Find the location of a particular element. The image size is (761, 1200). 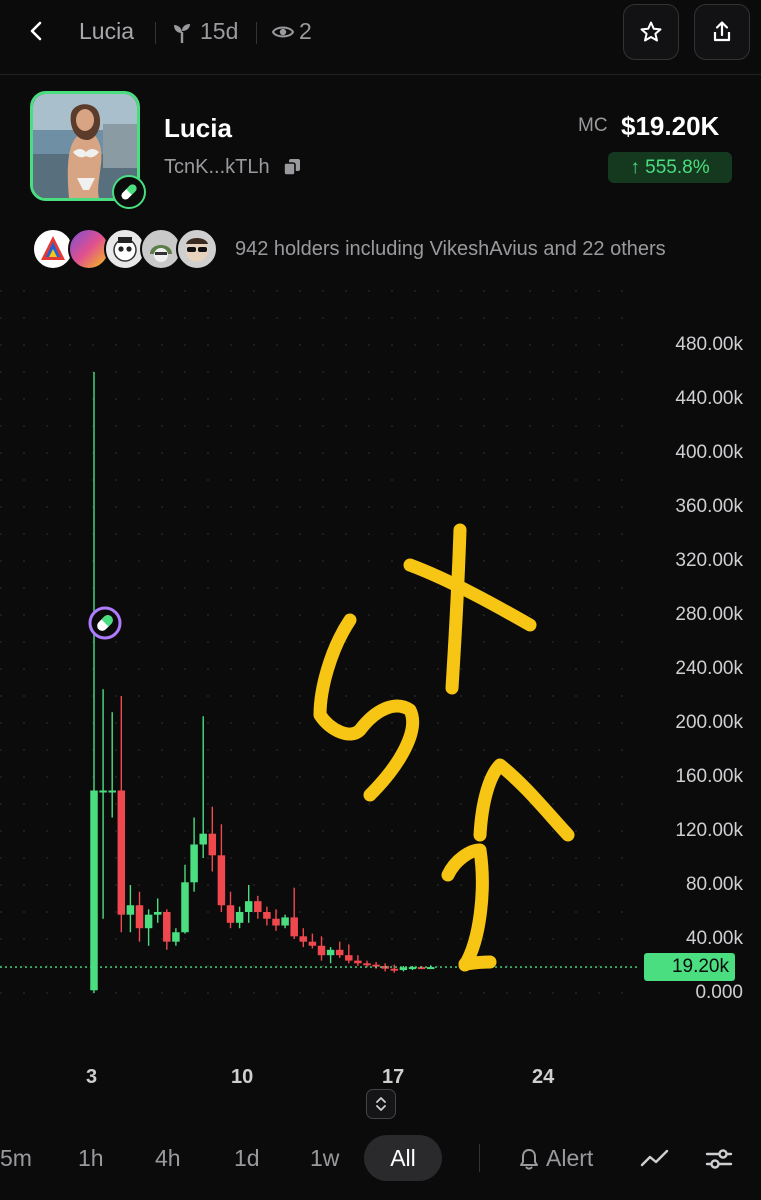

pill-icon is located at coordinates (129, 192).